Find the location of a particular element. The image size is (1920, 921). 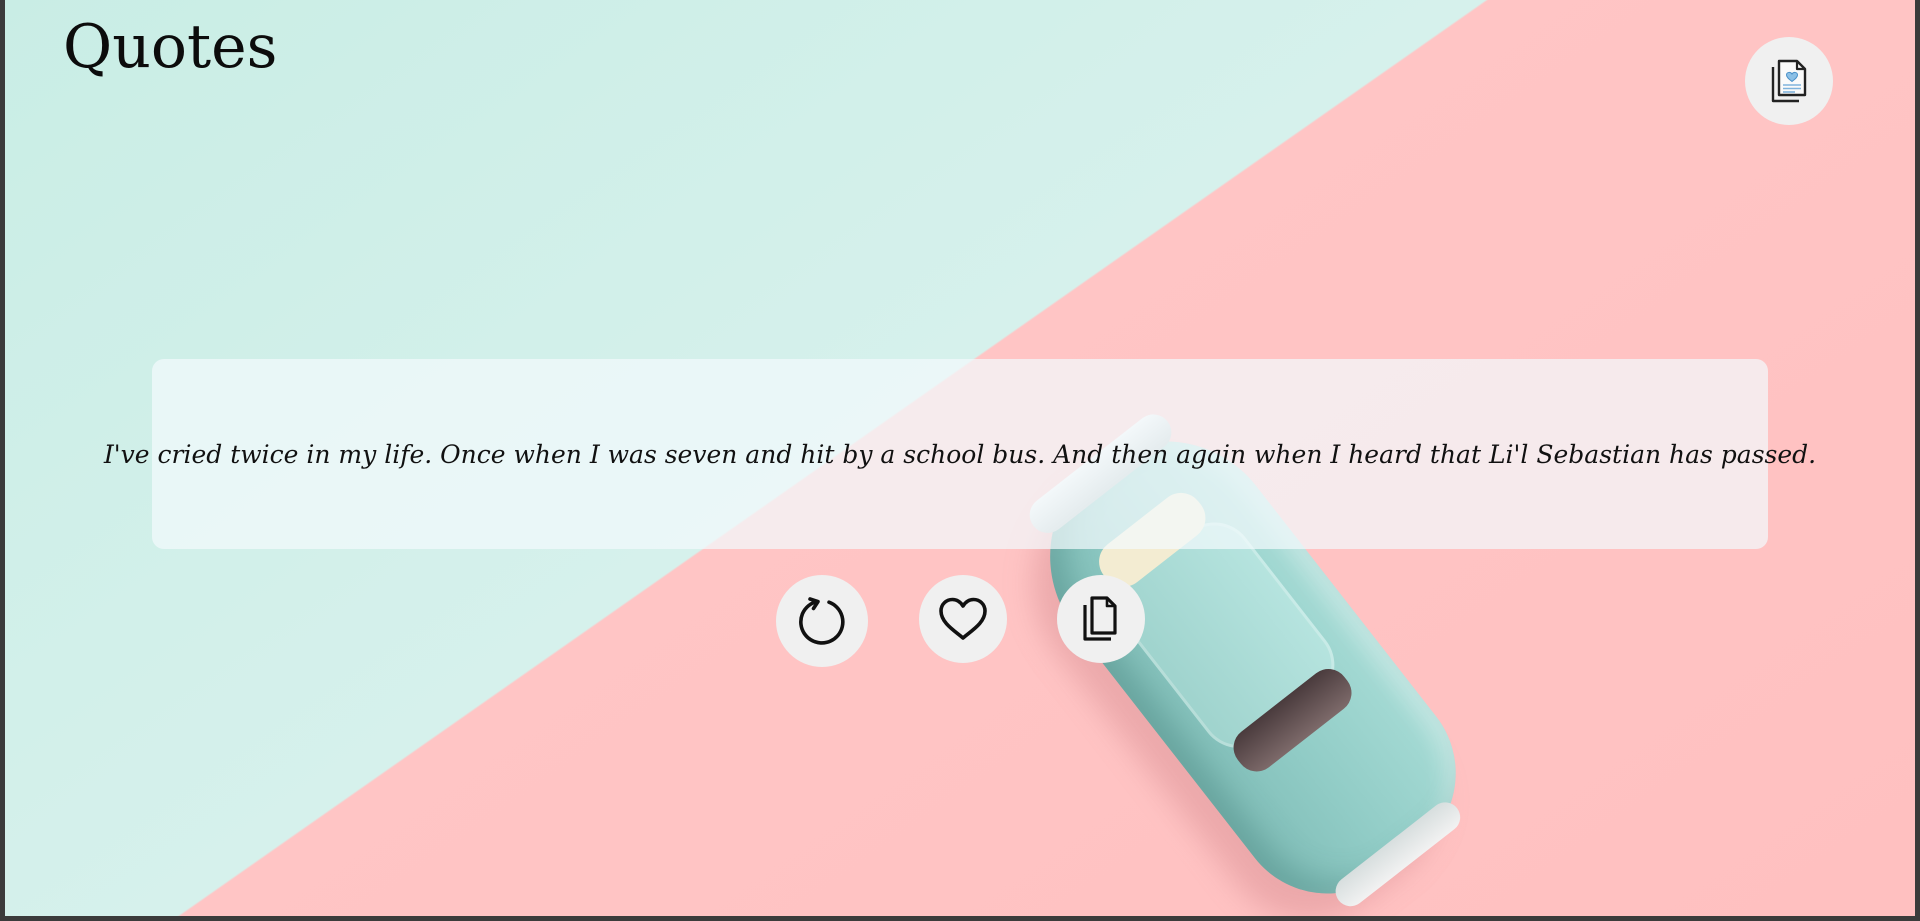

copy-icon is located at coordinates (1101, 619).